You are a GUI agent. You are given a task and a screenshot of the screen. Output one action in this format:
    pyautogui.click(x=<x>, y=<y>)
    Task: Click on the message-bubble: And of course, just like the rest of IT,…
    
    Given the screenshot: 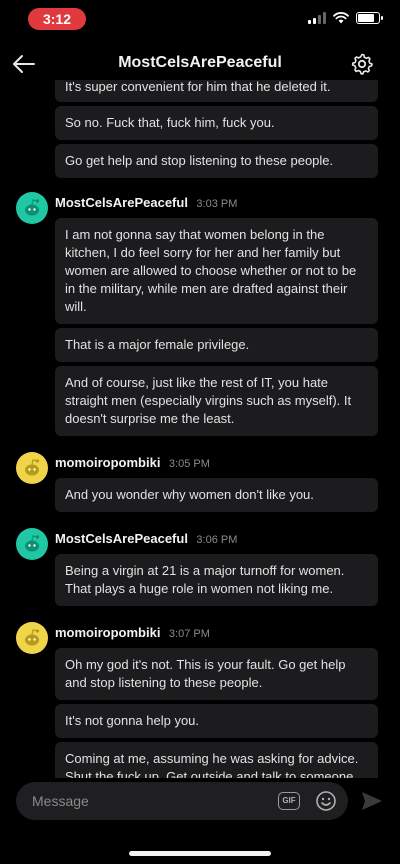 What is the action you would take?
    pyautogui.click(x=216, y=401)
    